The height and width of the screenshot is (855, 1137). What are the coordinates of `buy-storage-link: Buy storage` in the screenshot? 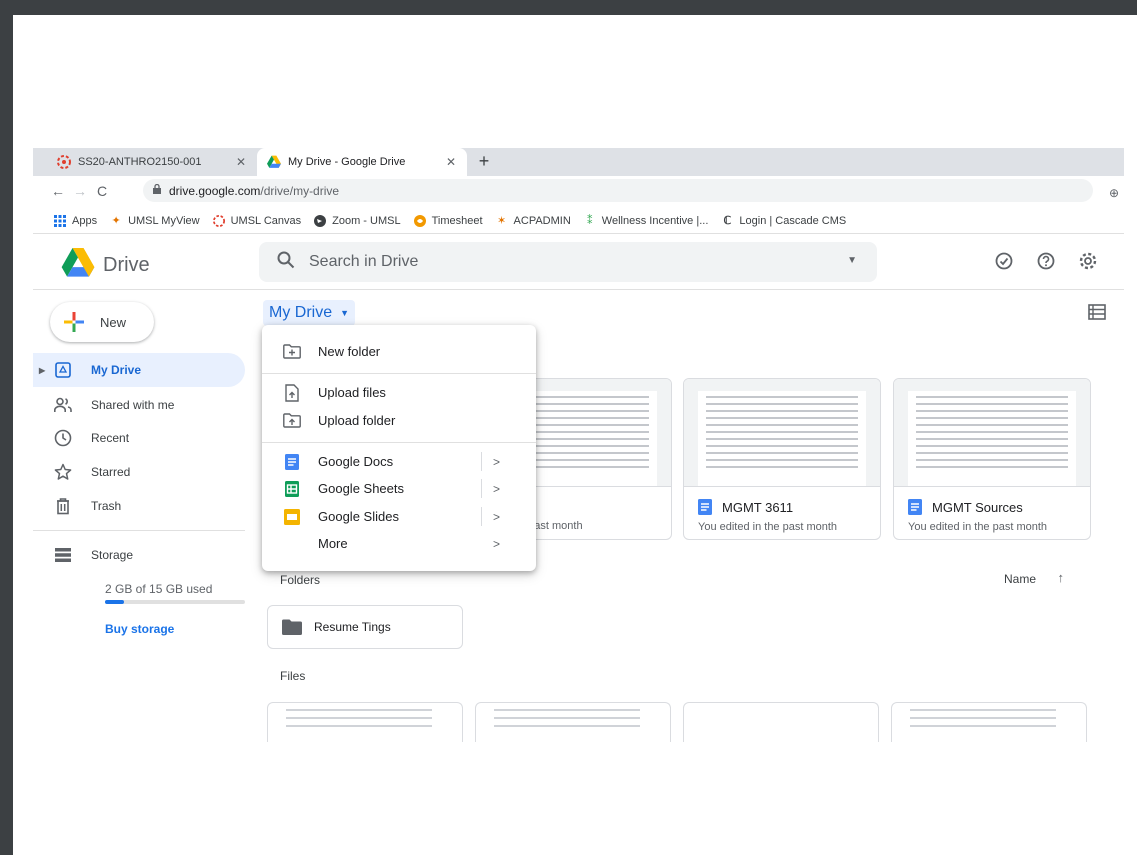 It's located at (139, 629).